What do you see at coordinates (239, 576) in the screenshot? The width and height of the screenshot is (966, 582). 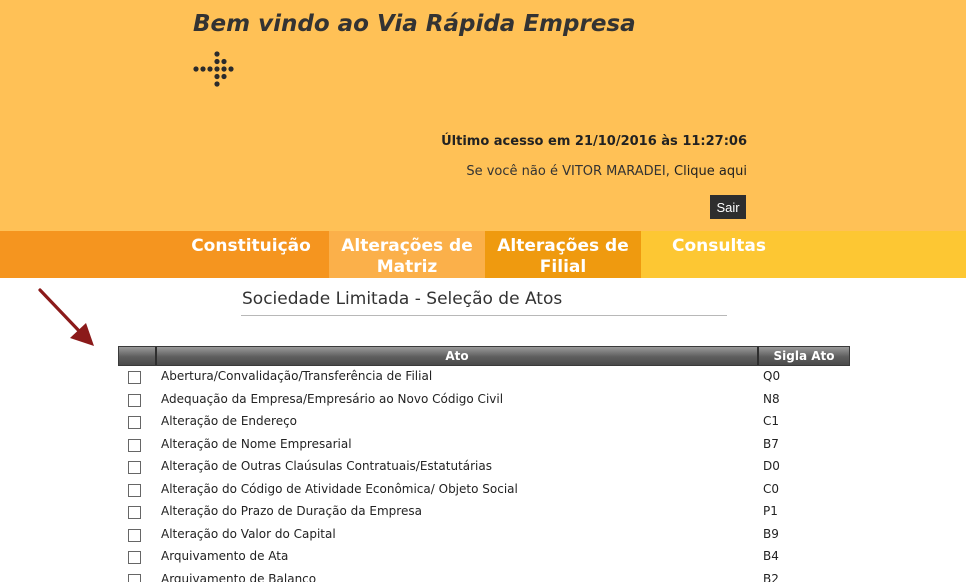 I see `act-name: Arquivamento de Balanço` at bounding box center [239, 576].